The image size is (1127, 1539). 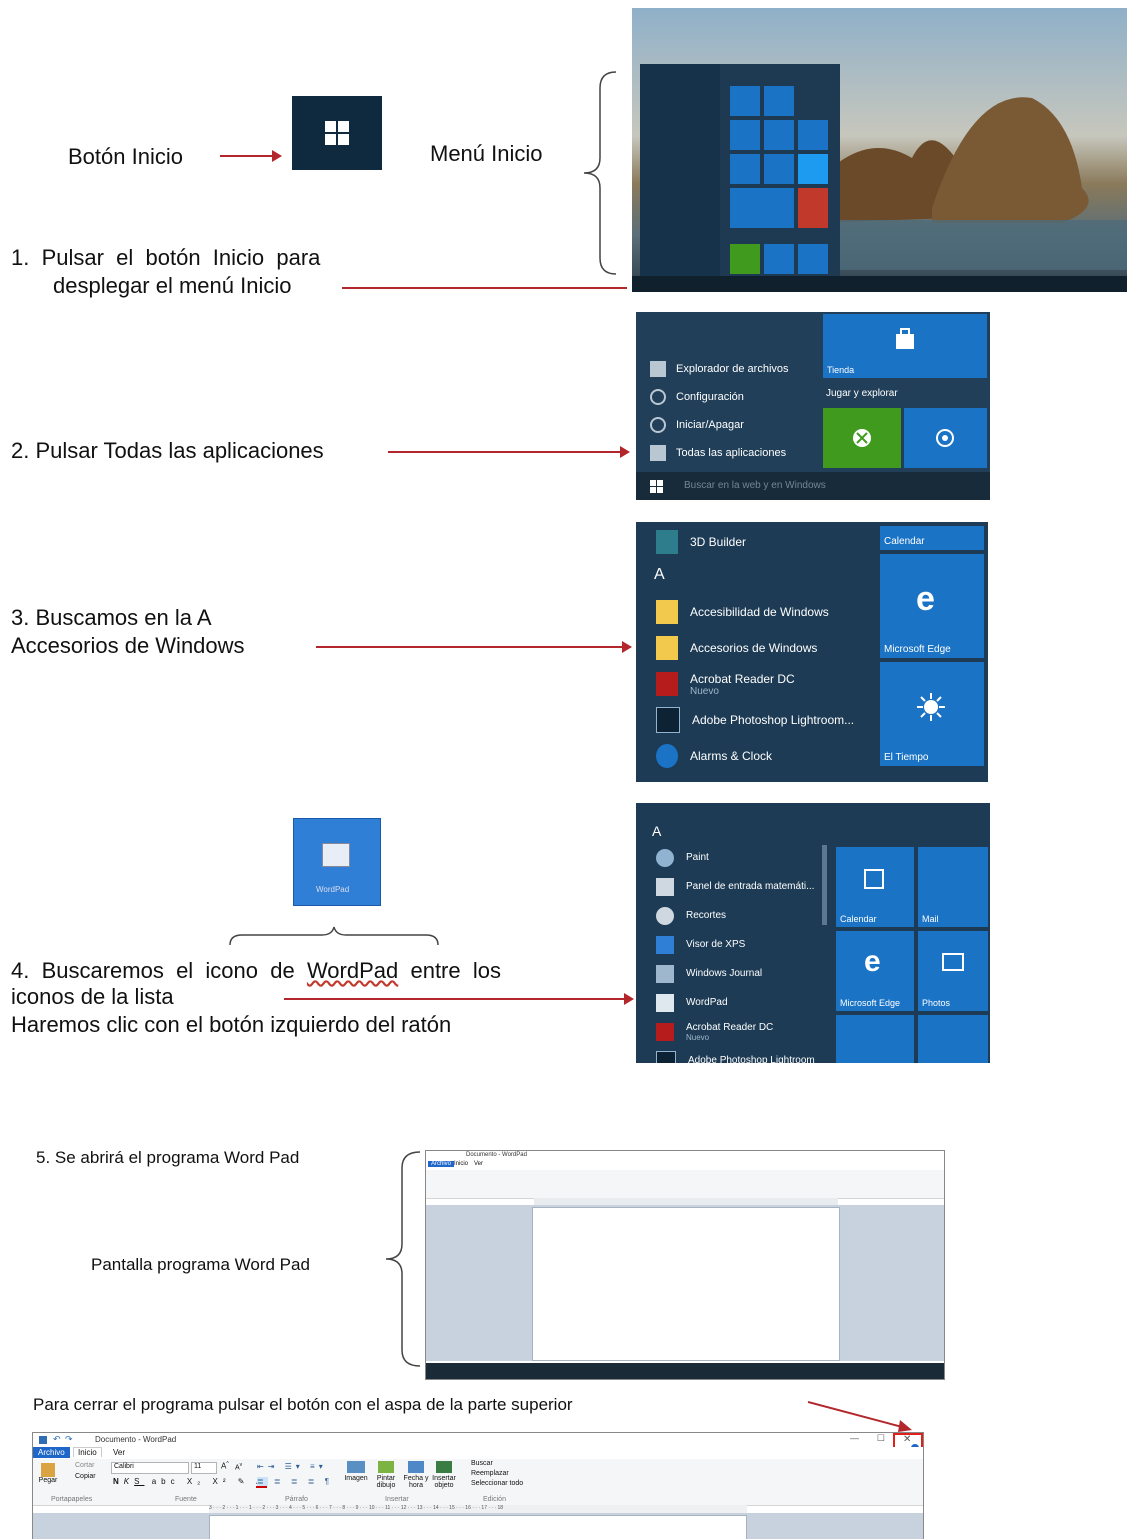 I want to click on tab-archivo: Archivo, so click(x=51, y=1452).